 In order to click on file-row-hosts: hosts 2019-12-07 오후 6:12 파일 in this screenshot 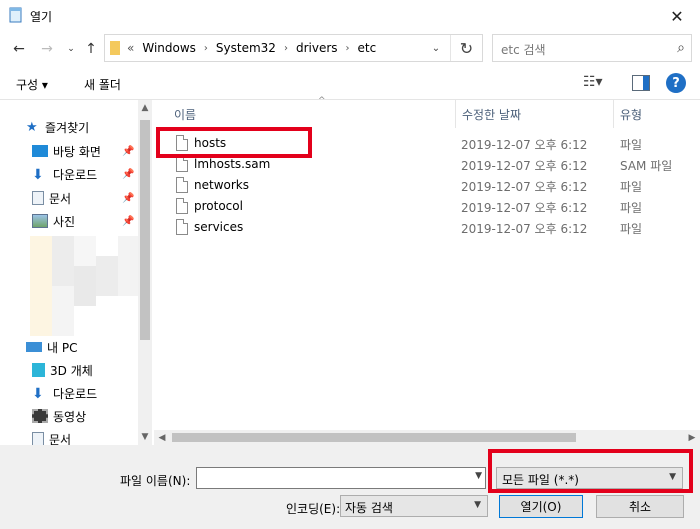, I will do `click(427, 143)`.